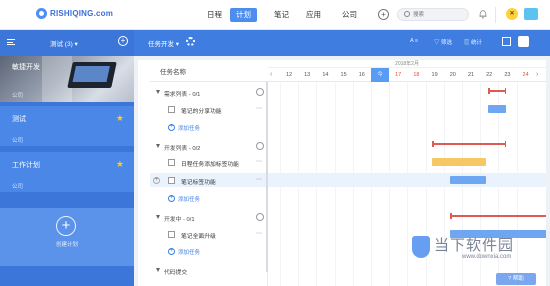  What do you see at coordinates (214, 15) in the screenshot?
I see `nav-tab-schedule: 日程` at bounding box center [214, 15].